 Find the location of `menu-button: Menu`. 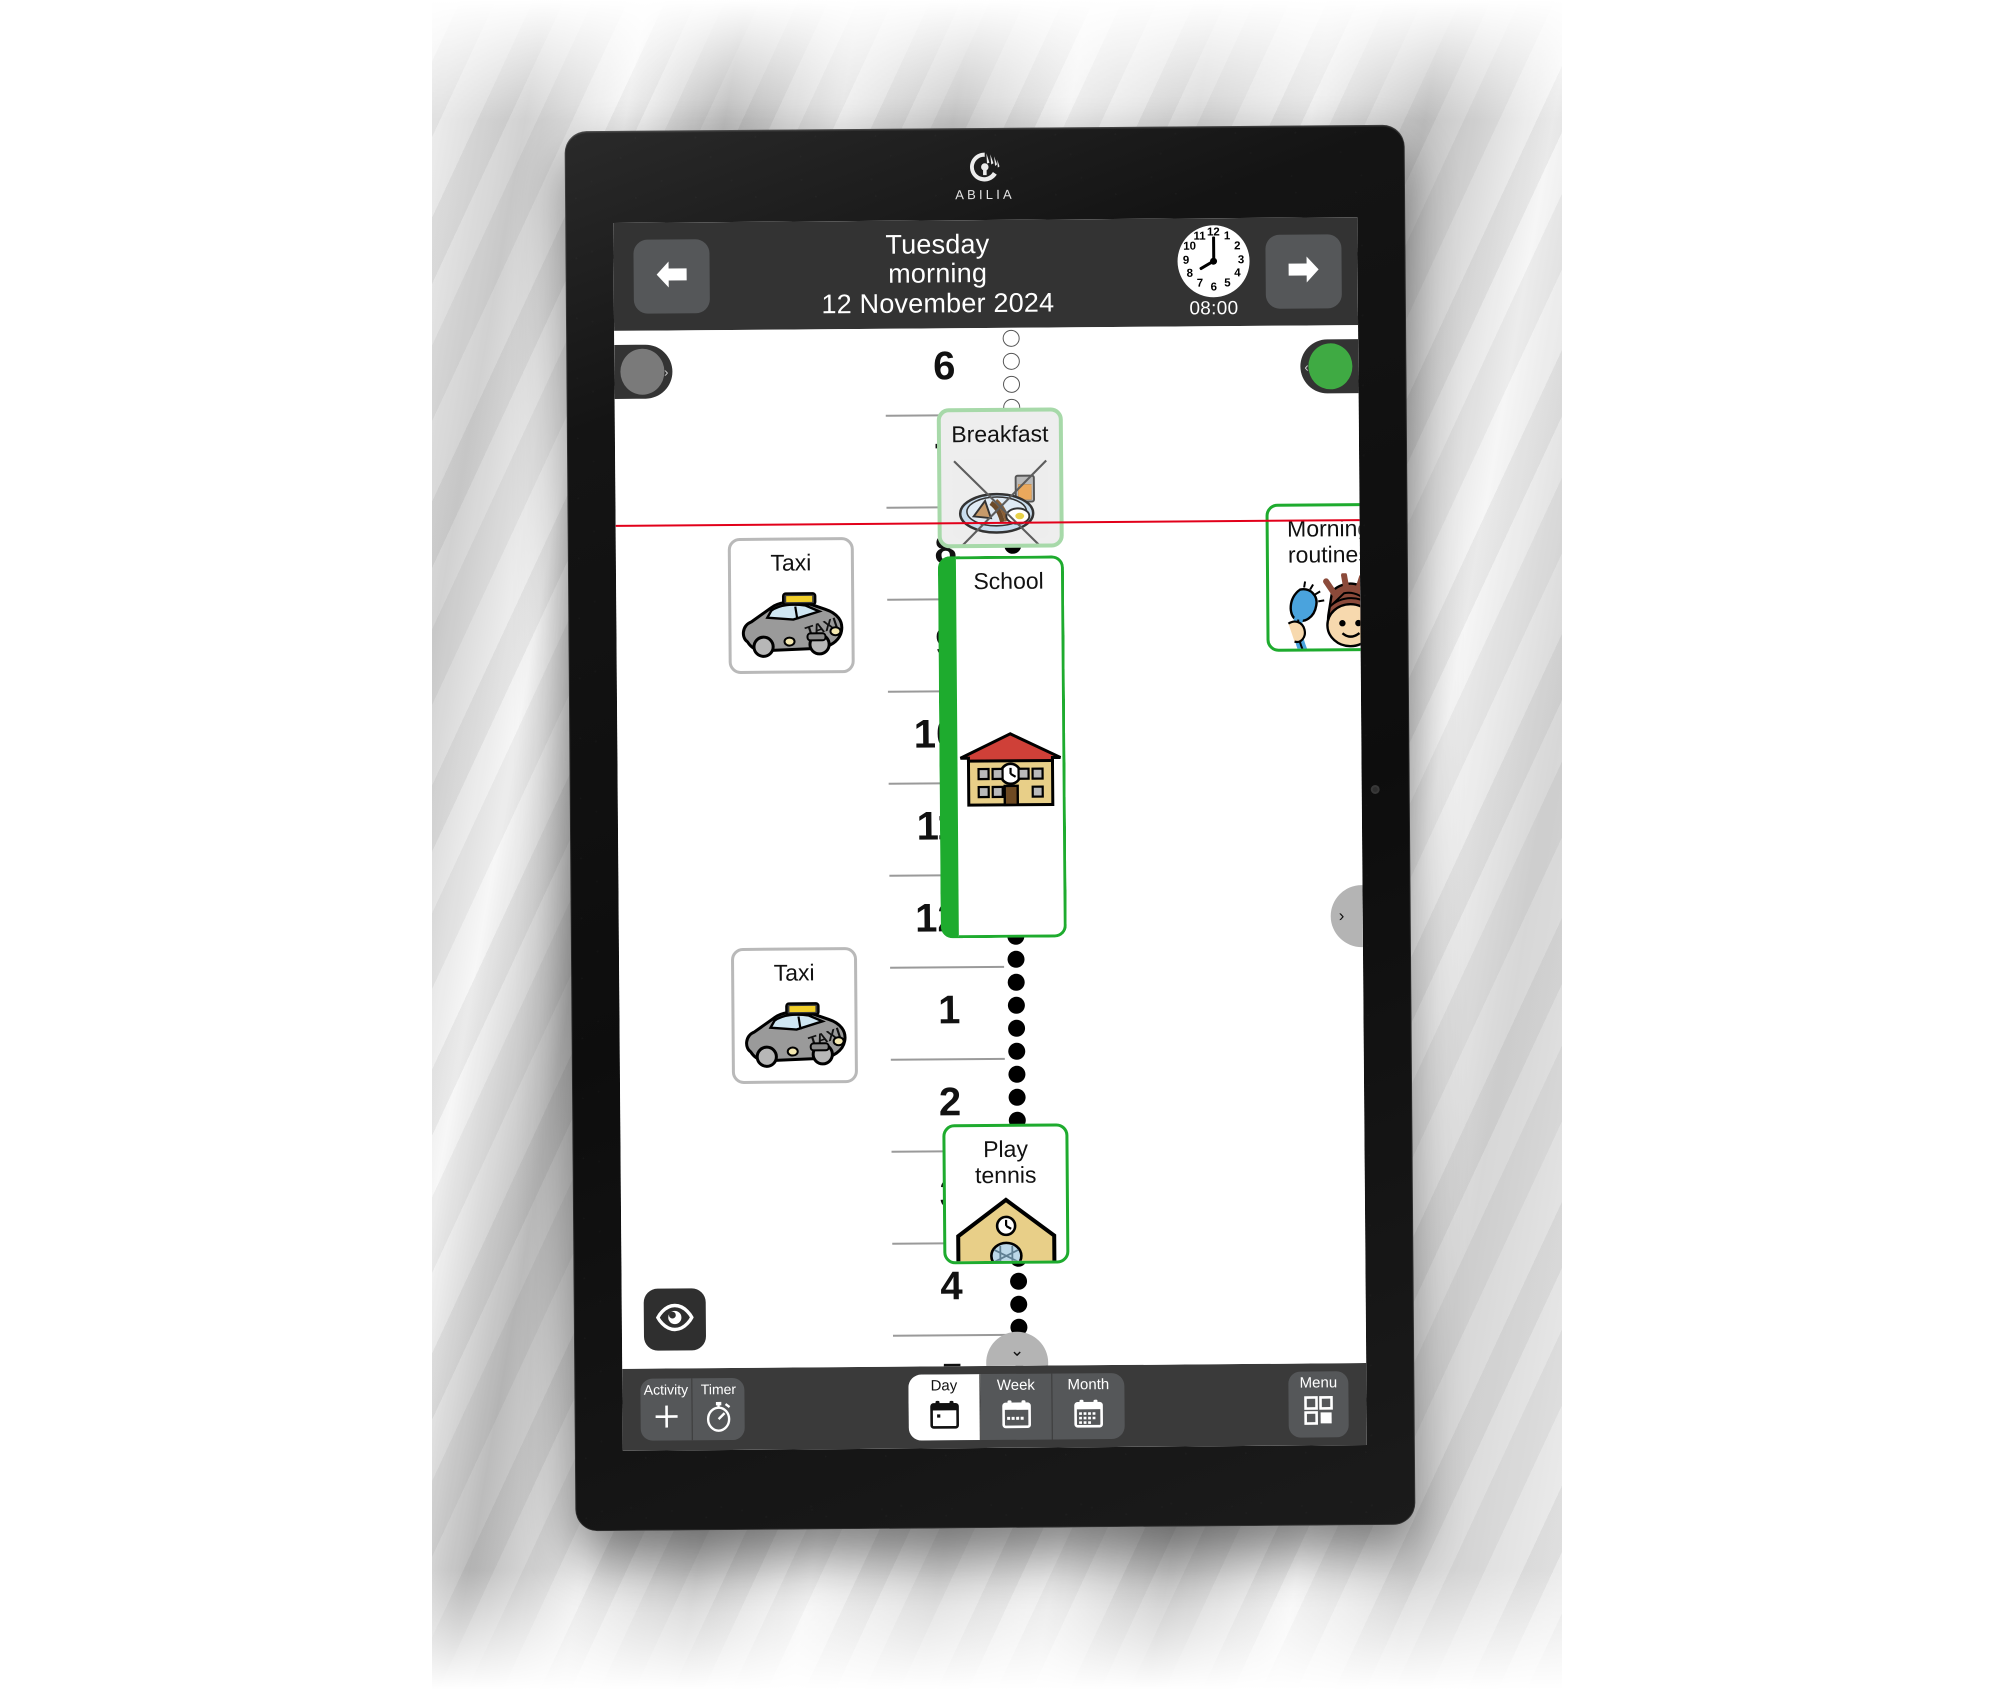

menu-button: Menu is located at coordinates (1318, 1404).